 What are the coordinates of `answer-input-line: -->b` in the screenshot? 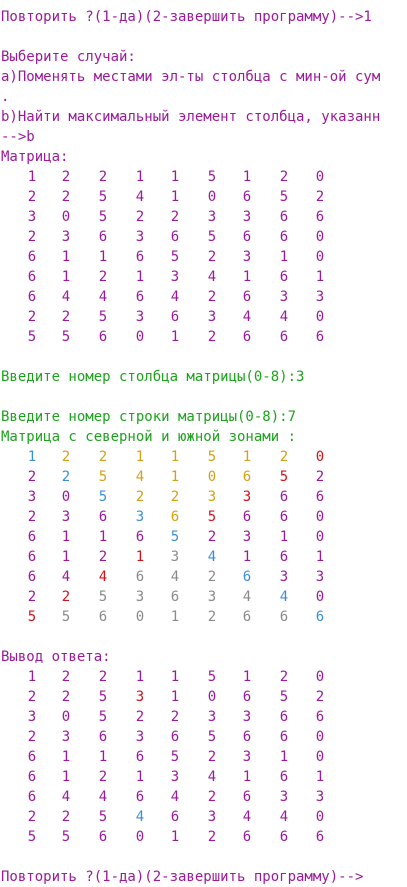 It's located at (18, 137).